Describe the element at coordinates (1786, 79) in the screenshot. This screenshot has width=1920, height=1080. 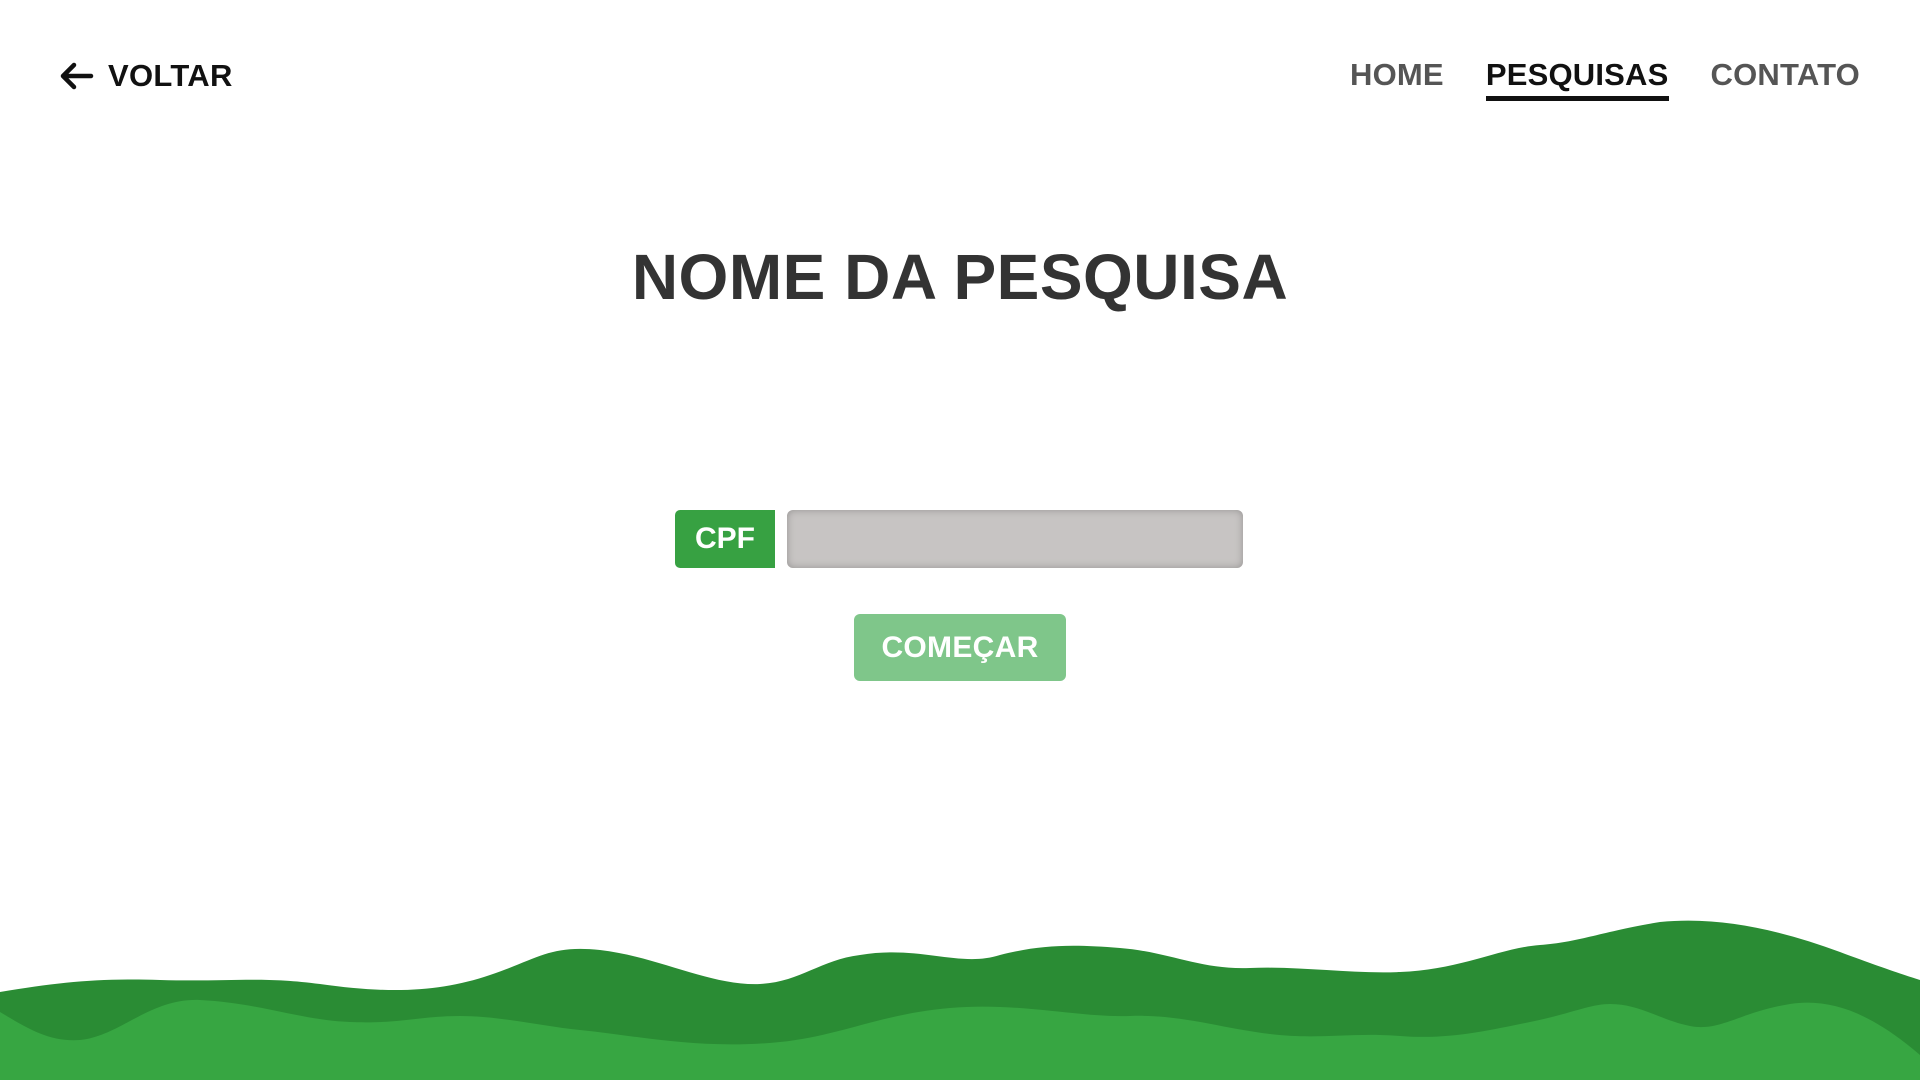
I see `nav-contato: CONTATO` at that location.